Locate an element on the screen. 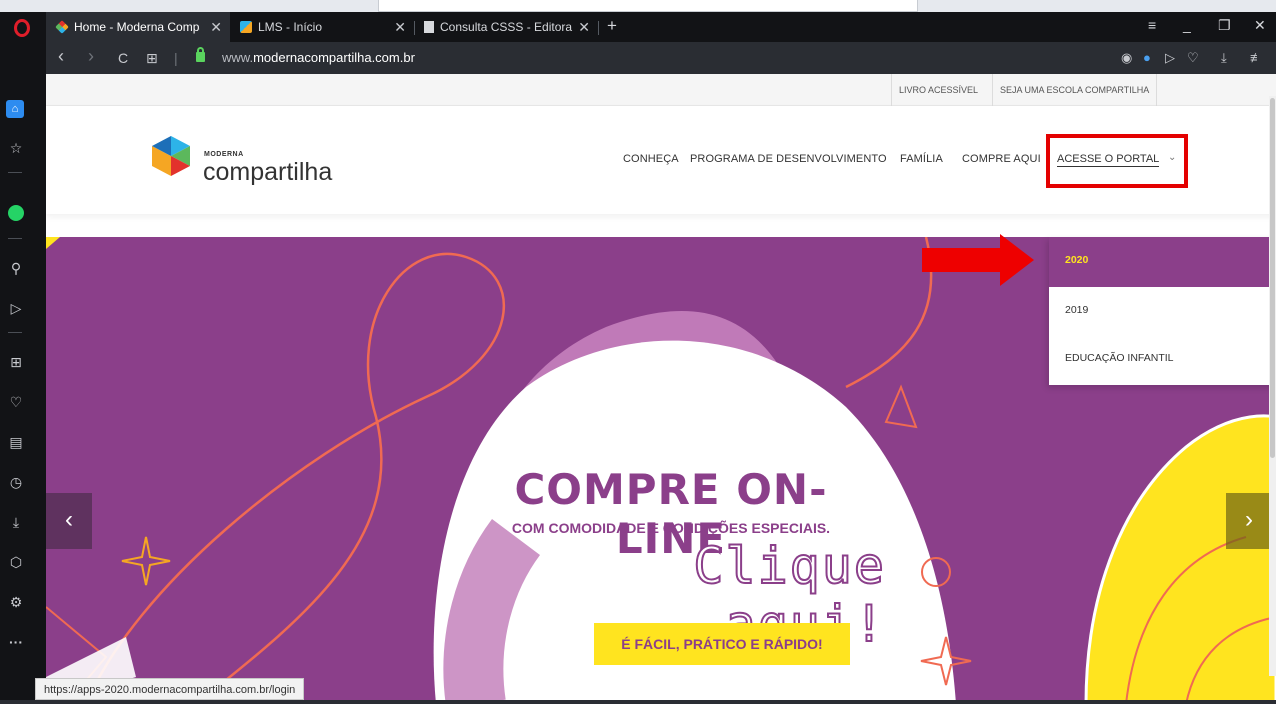  hero-tagline: É FÁCIL, PRÁTICO E RÁPIDO! is located at coordinates (722, 644).